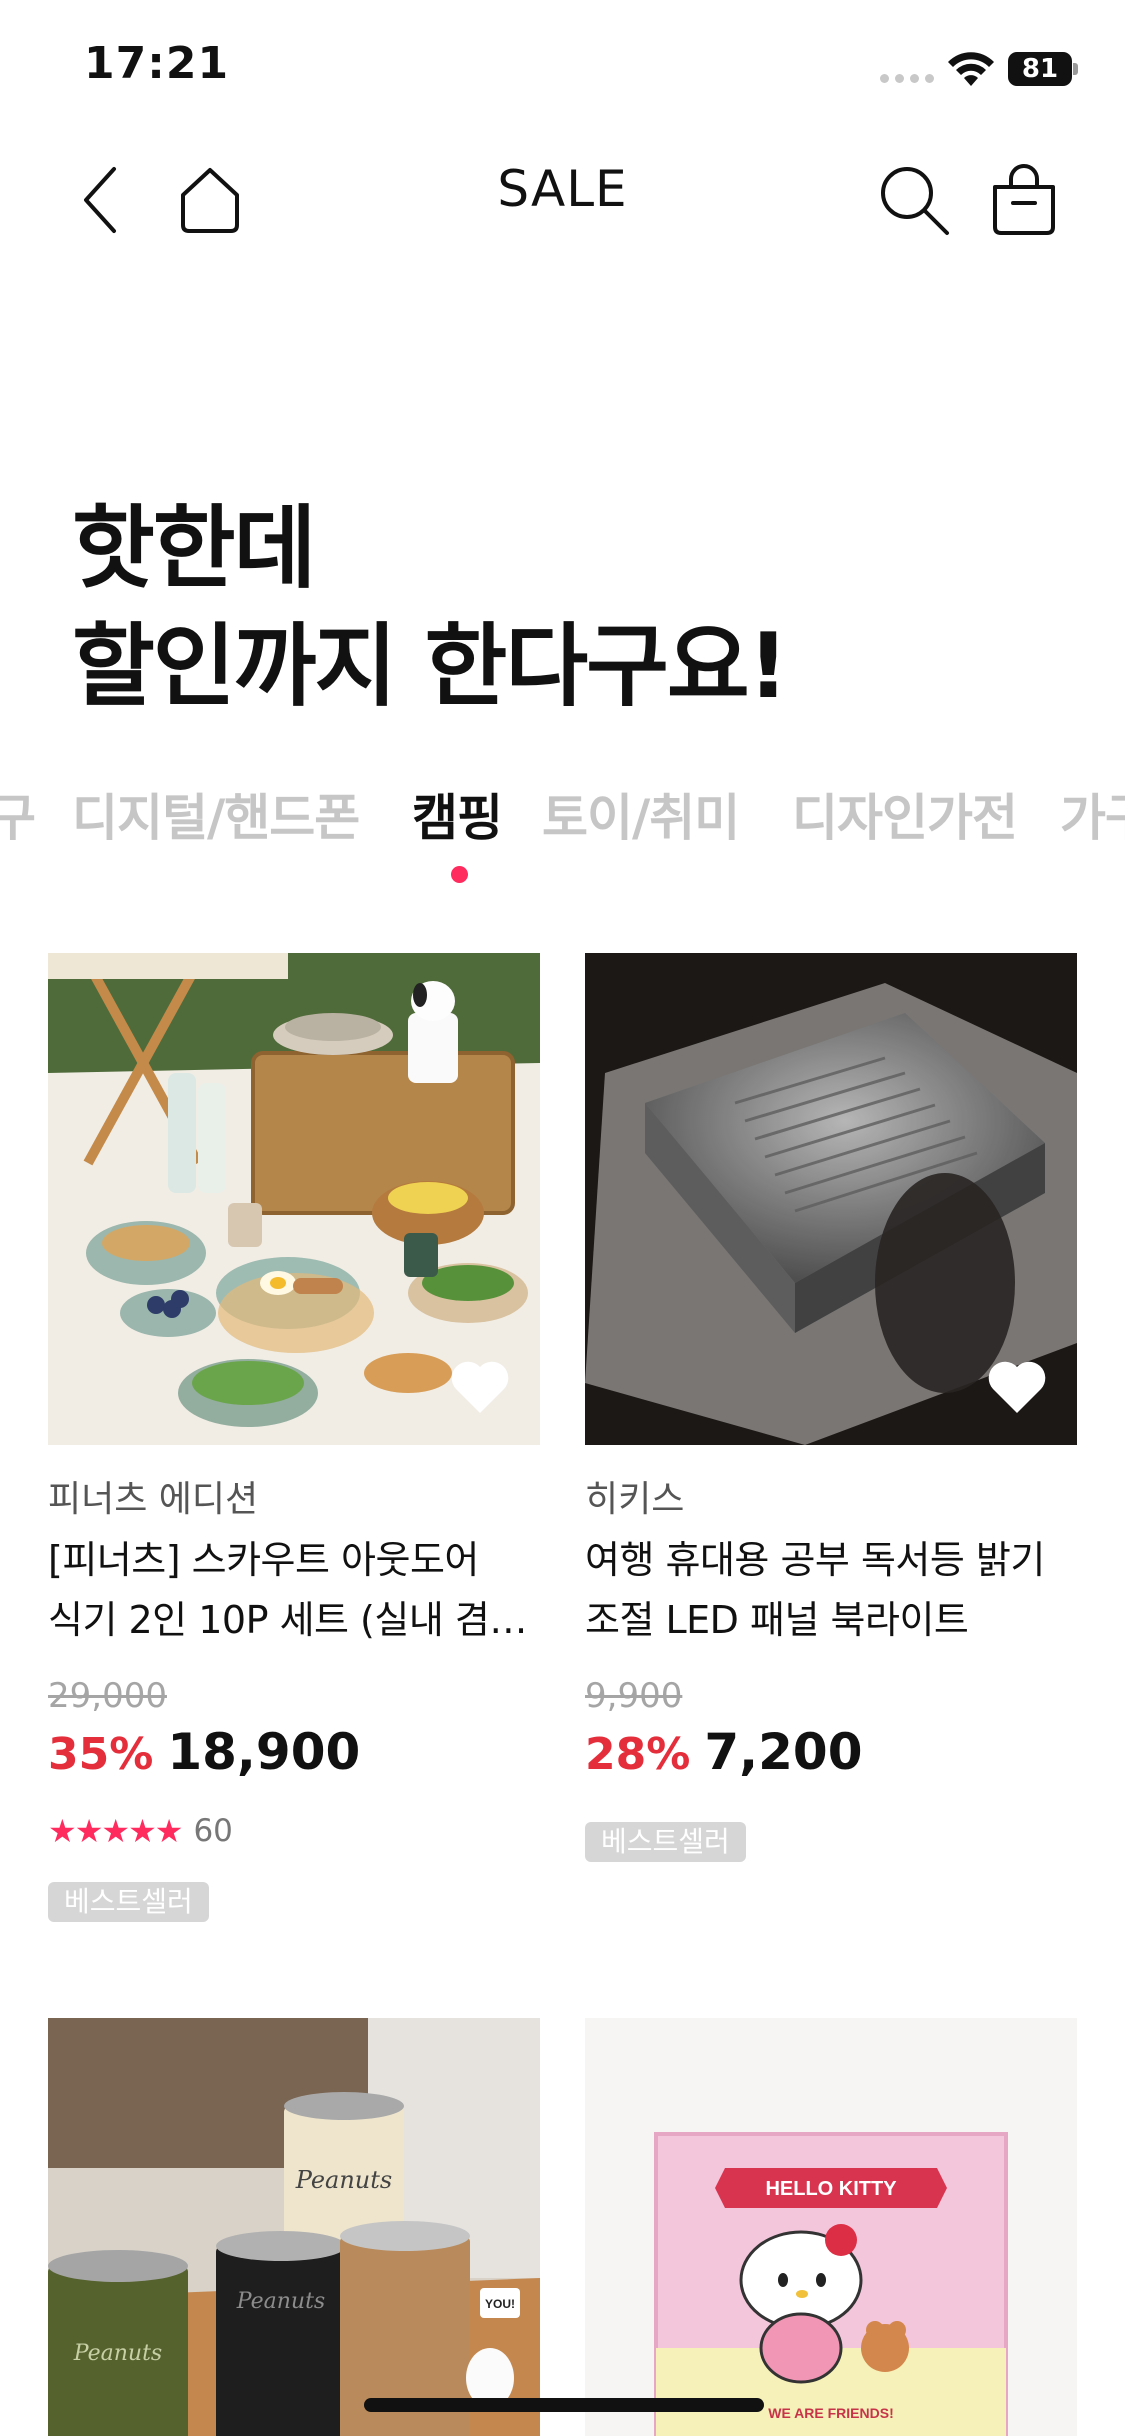 This screenshot has width=1125, height=2436. What do you see at coordinates (562, 70) in the screenshot?
I see `status-bar: 17:21 81` at bounding box center [562, 70].